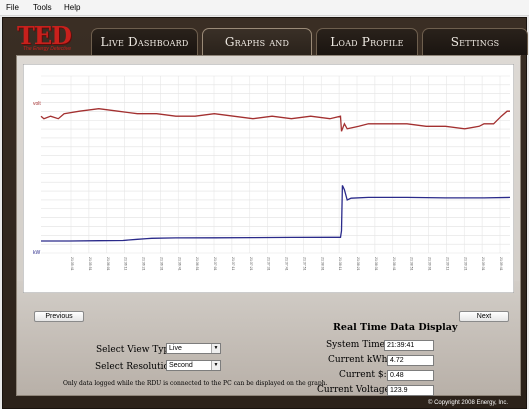 This screenshot has width=529, height=409. Describe the element at coordinates (47, 49) in the screenshot. I see `logo-tagline: The Energy Detective` at that location.